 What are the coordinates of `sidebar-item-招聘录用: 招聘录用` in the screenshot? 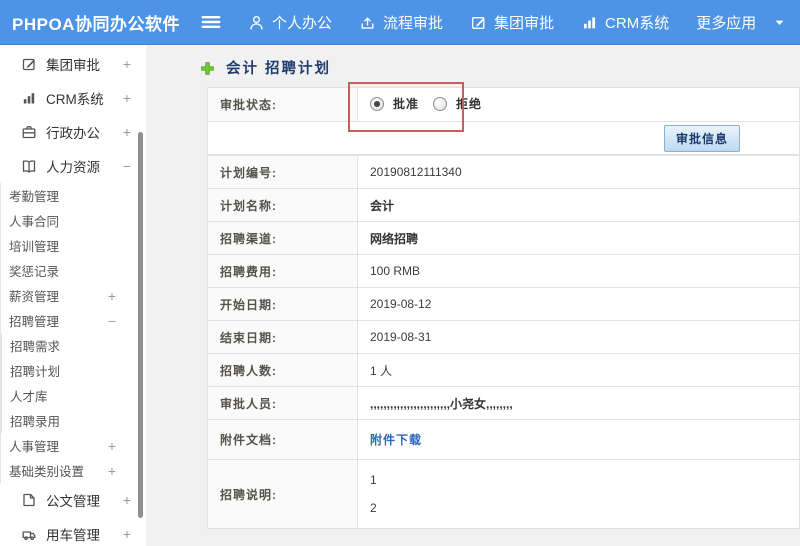 It's located at (74, 420).